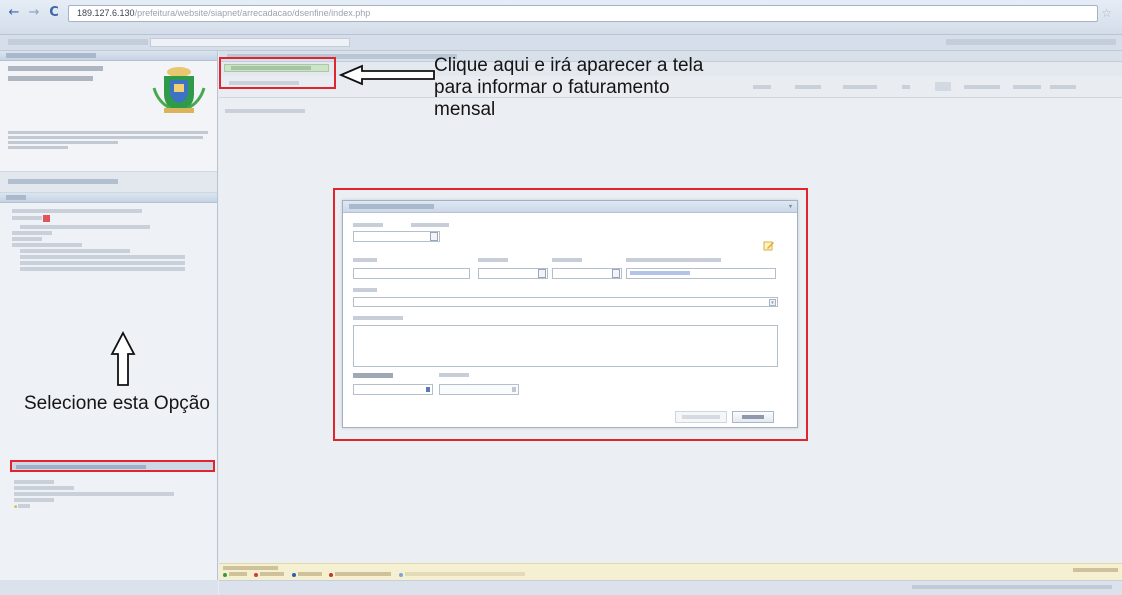  I want to click on lookup-icon, so click(434, 236).